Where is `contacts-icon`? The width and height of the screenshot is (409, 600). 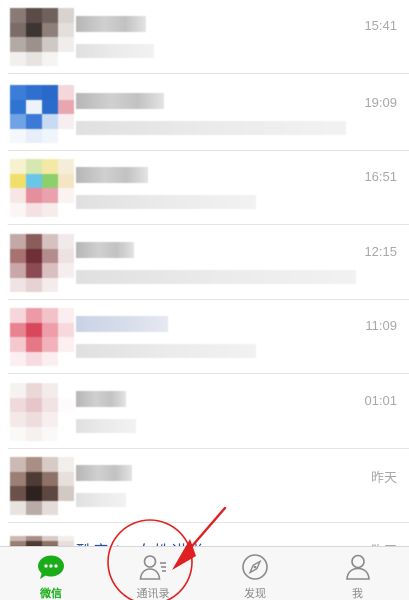
contacts-icon is located at coordinates (152, 567).